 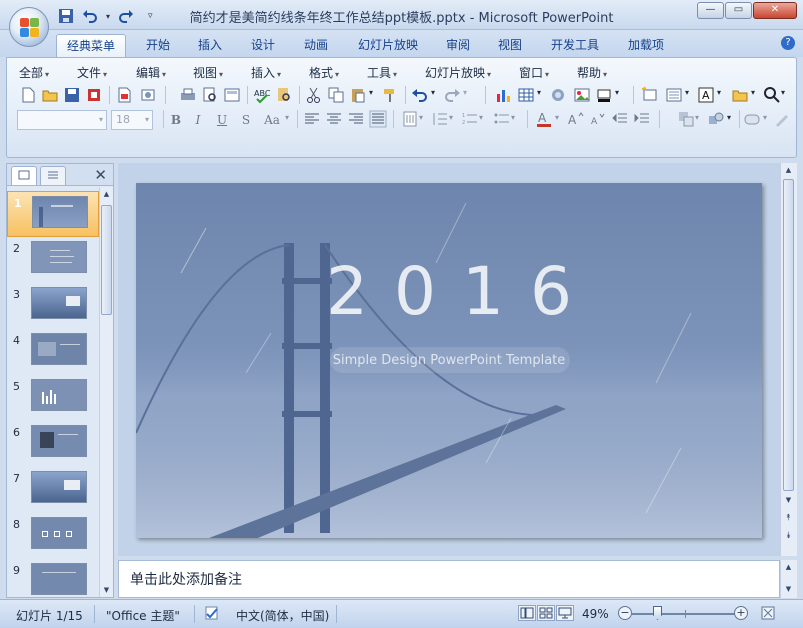 What do you see at coordinates (646, 45) in the screenshot?
I see `tab-add-ins: 加载项` at bounding box center [646, 45].